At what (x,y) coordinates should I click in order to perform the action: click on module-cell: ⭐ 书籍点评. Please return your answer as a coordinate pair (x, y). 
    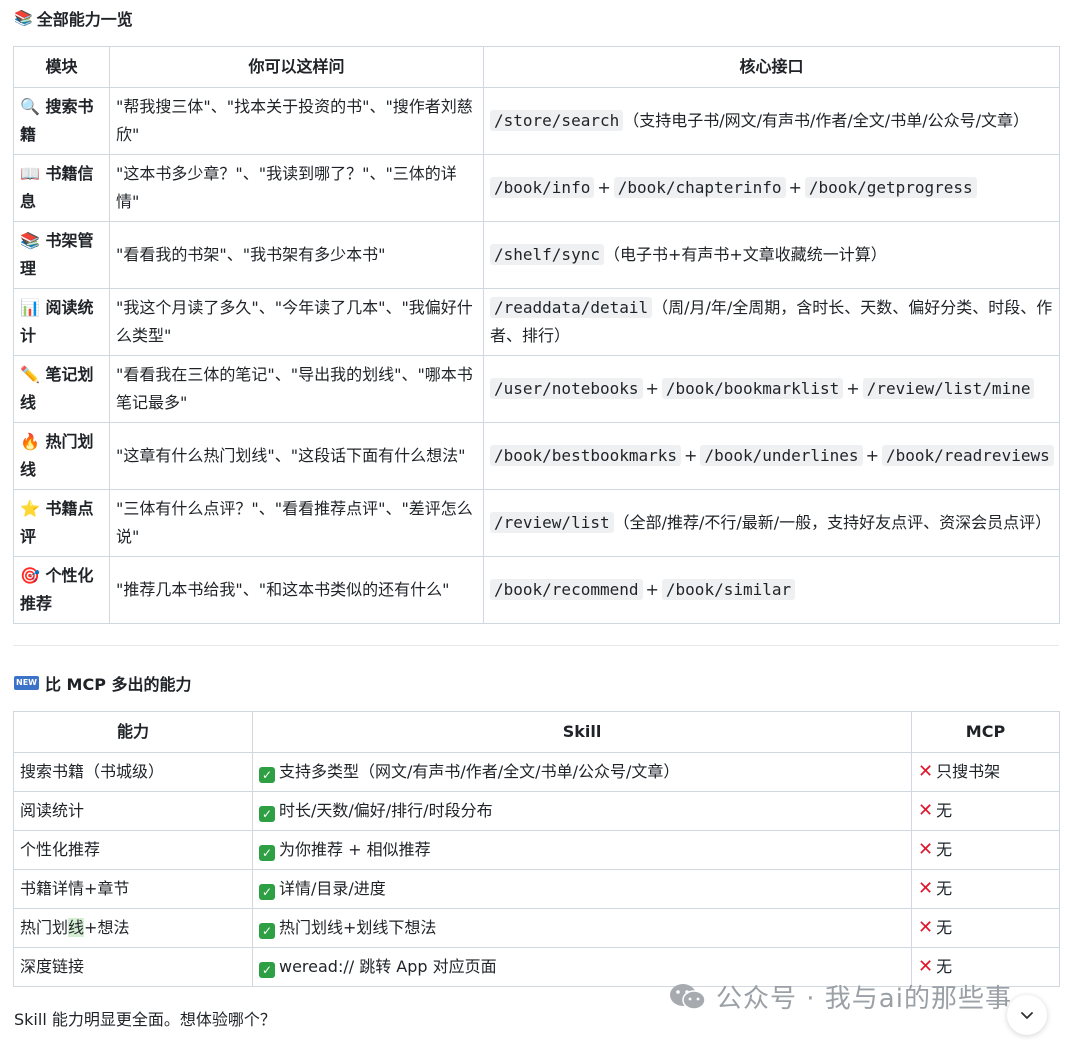
    Looking at the image, I should click on (61, 523).